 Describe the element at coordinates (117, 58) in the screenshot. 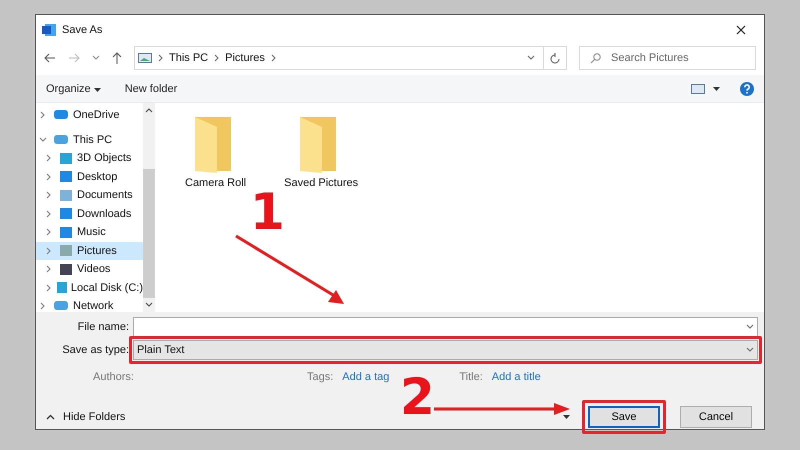

I see `up-arrow-icon` at that location.